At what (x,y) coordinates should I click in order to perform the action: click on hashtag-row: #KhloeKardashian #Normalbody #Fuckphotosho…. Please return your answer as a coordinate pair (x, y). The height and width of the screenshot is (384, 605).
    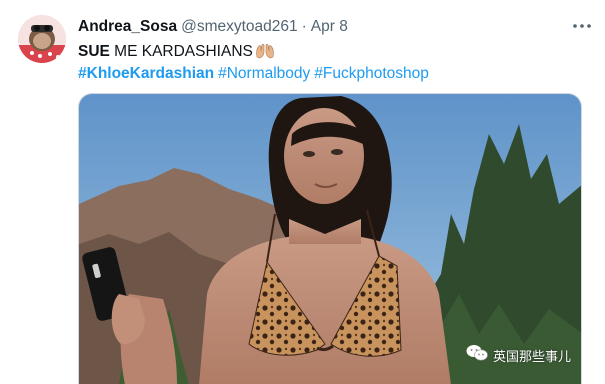
    Looking at the image, I should click on (255, 74).